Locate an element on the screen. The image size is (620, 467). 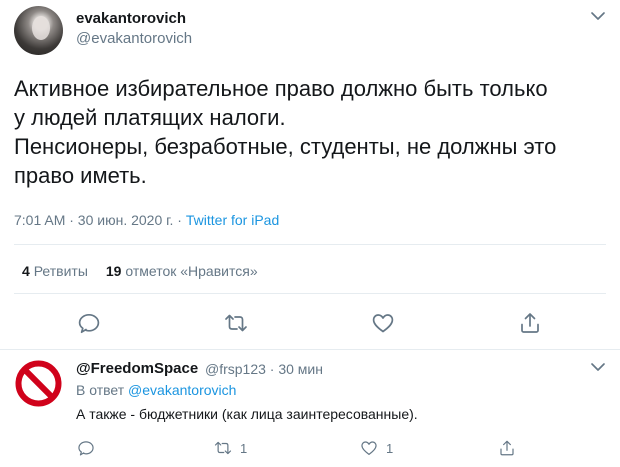
reply-author-name: @FreedomSpace is located at coordinates (137, 368).